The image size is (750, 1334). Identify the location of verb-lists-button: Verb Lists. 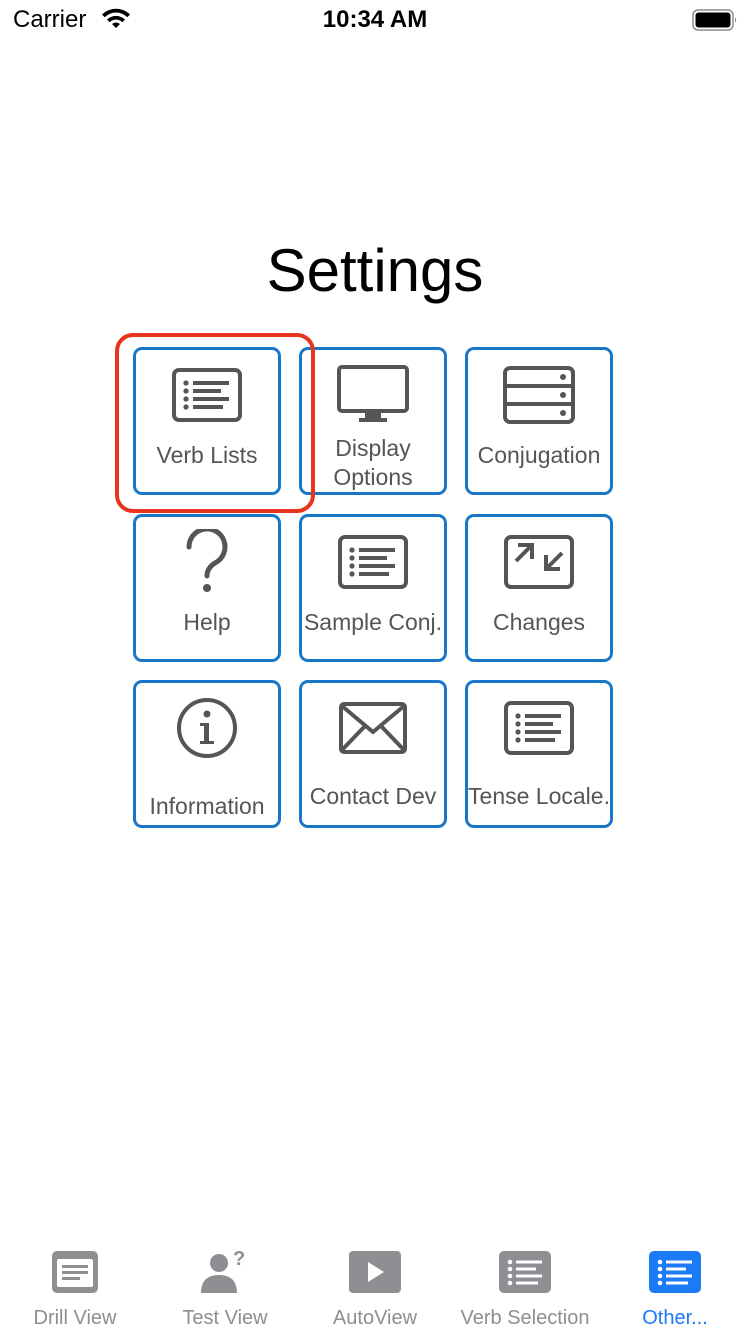
(207, 421).